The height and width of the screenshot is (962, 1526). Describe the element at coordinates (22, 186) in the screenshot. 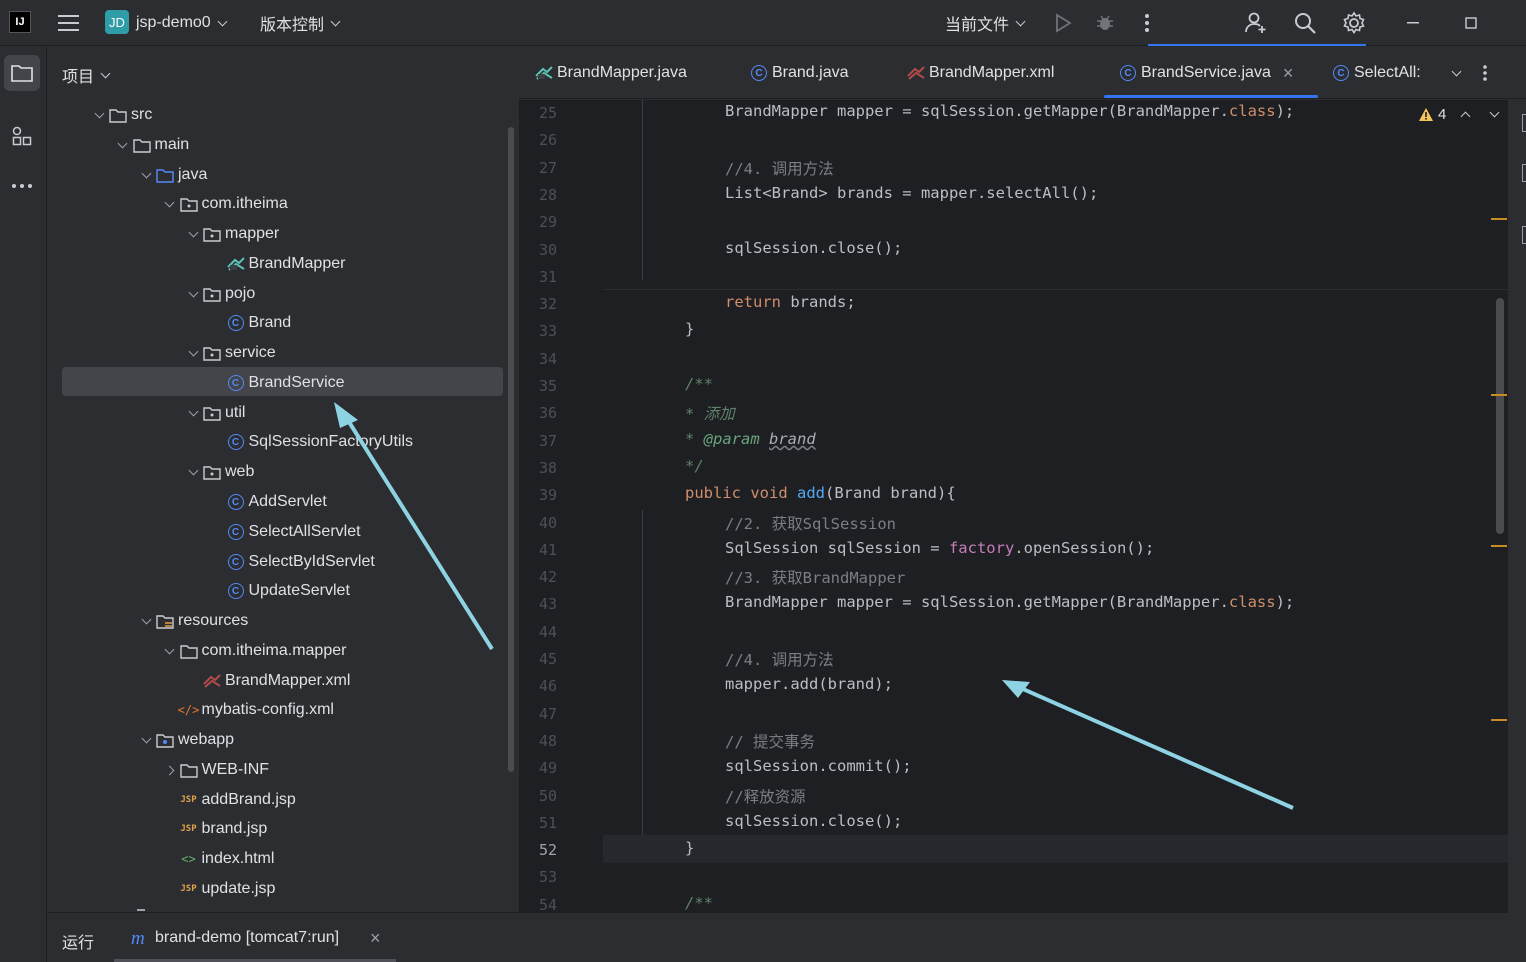

I see `more-tools-button` at that location.